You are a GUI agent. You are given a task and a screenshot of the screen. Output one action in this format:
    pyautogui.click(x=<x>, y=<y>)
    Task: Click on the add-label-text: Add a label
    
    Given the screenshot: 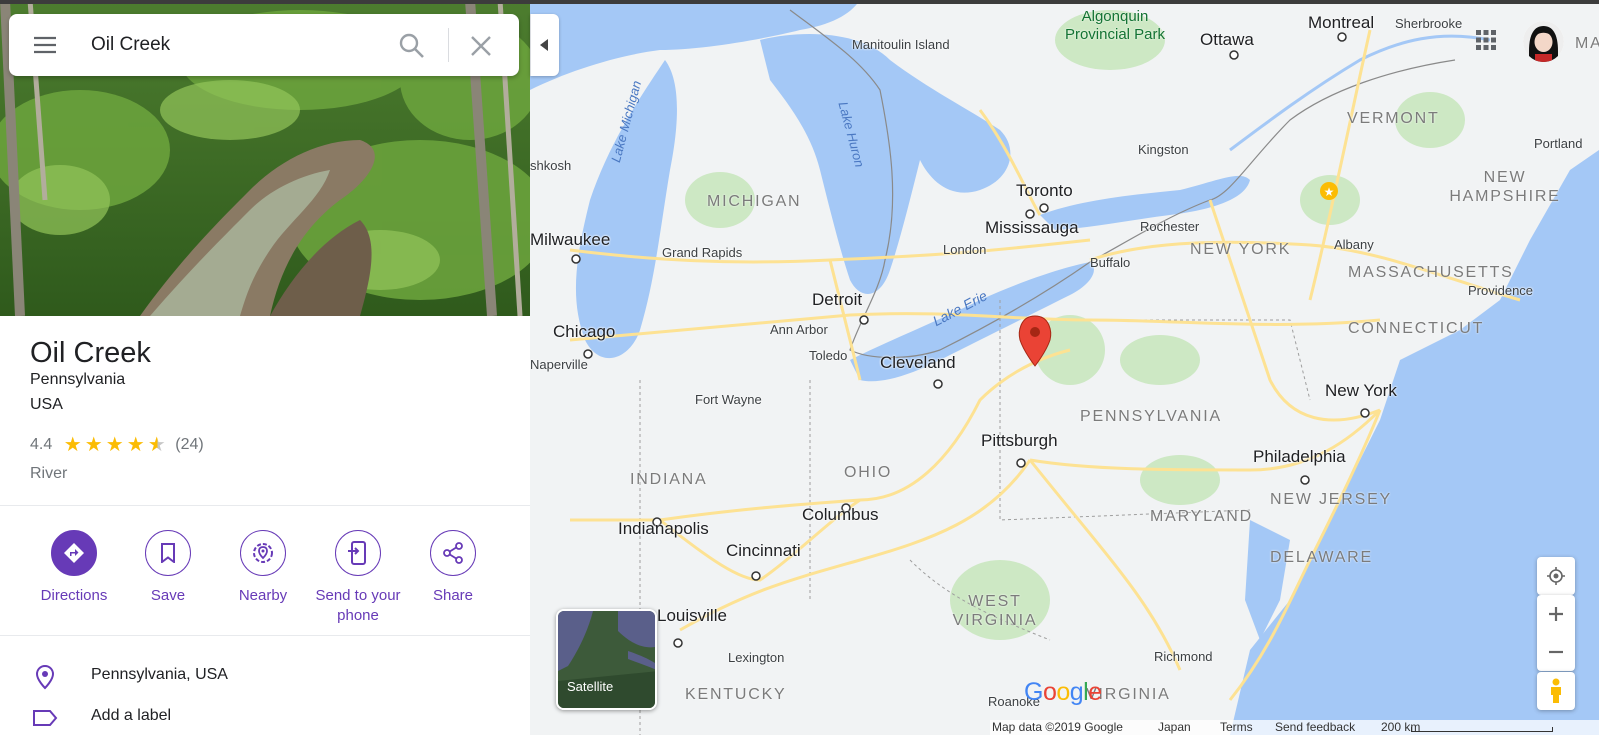 What is the action you would take?
    pyautogui.click(x=131, y=715)
    